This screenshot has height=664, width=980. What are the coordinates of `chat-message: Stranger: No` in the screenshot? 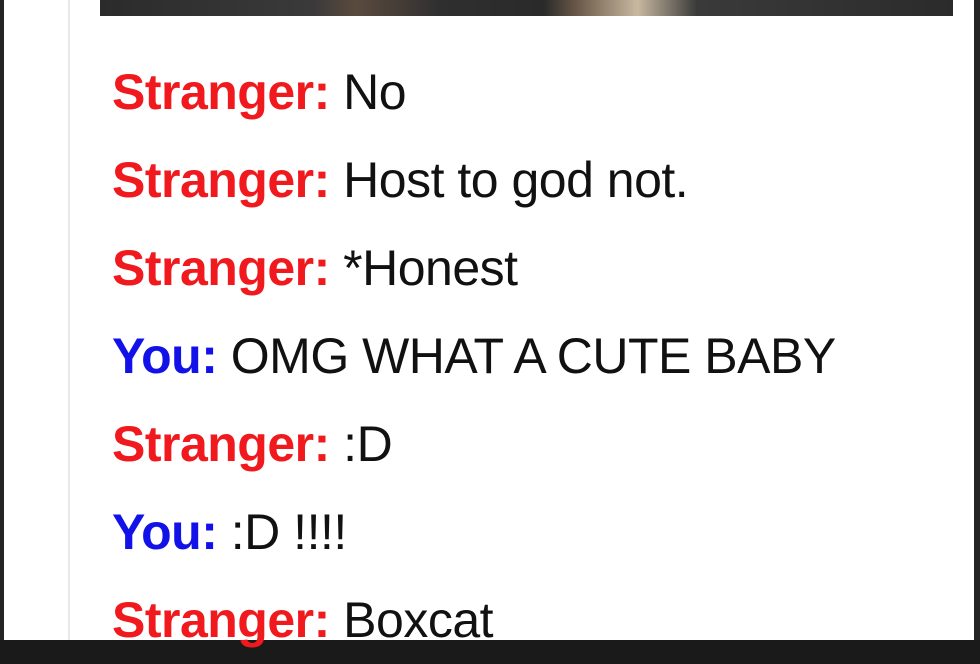 It's located at (542, 92).